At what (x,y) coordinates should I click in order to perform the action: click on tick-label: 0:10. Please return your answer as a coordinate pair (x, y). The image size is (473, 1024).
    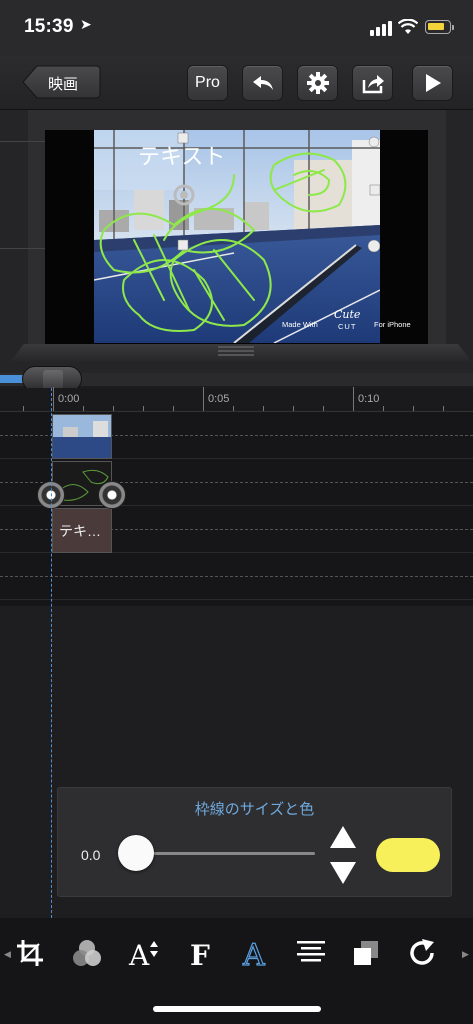
    Looking at the image, I should click on (369, 399).